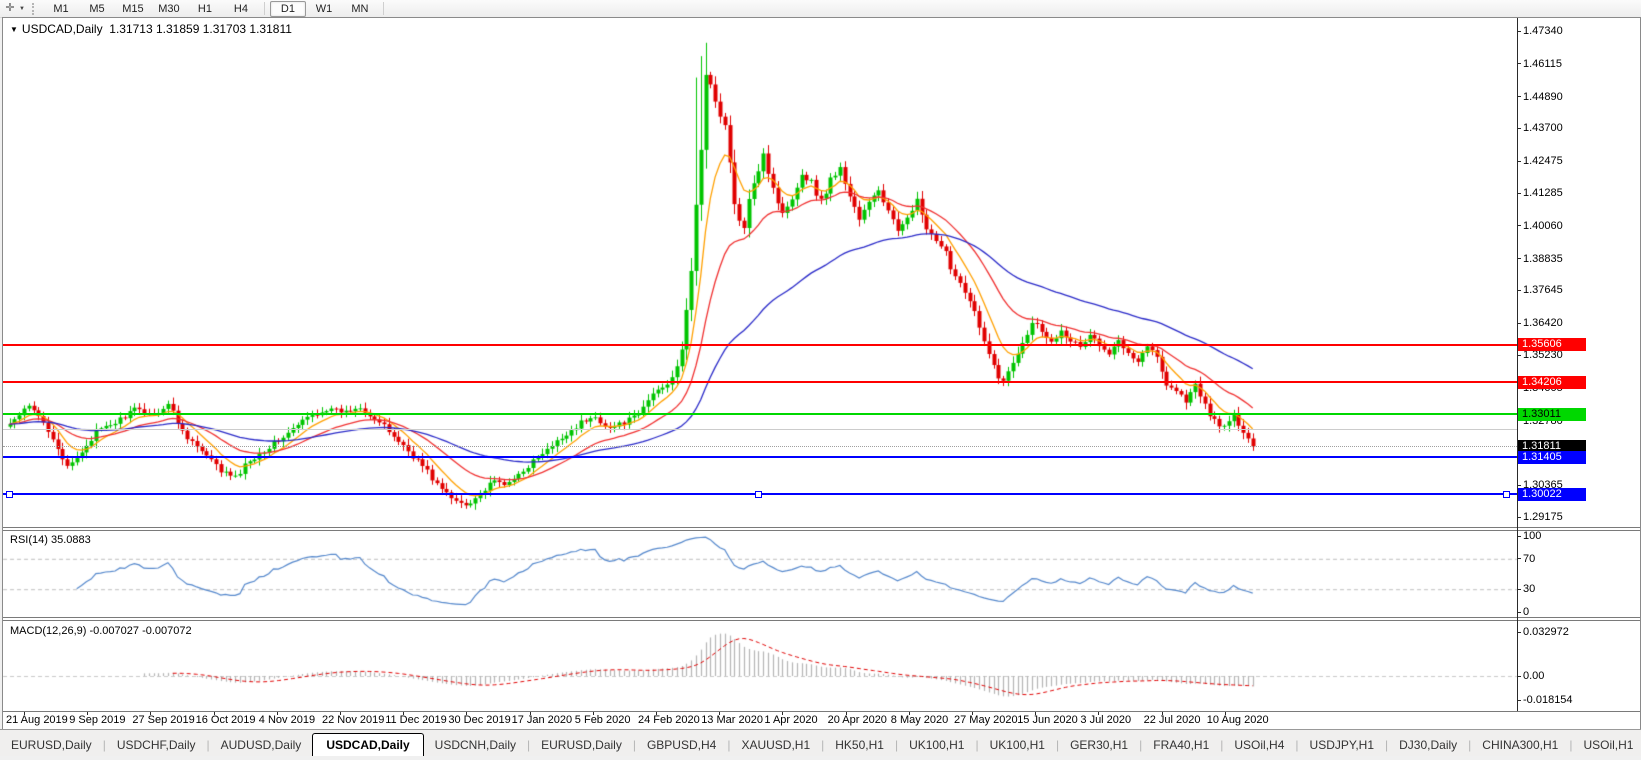  What do you see at coordinates (857, 720) in the screenshot?
I see `date-tick-label: 20 Apr 2020` at bounding box center [857, 720].